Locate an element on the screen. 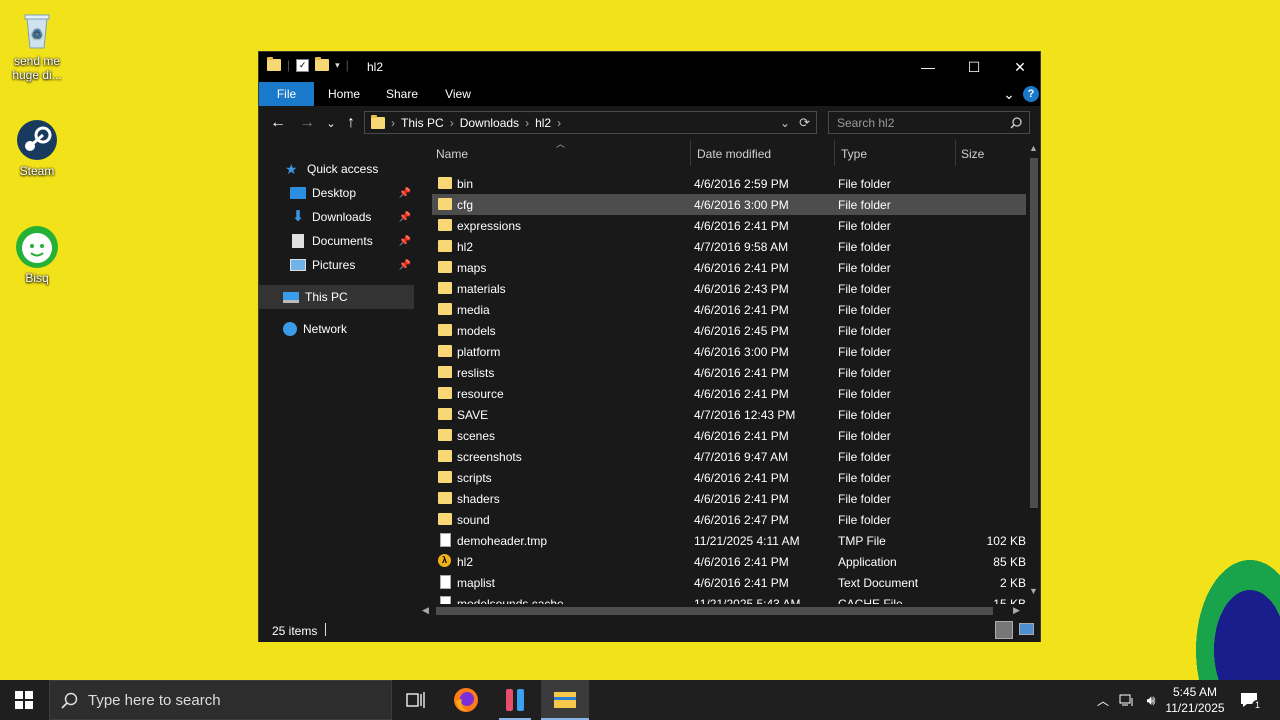 This screenshot has width=1280, height=720. file-row: scenes 4/6/2016 2:41 PM File folder is located at coordinates (729, 435).